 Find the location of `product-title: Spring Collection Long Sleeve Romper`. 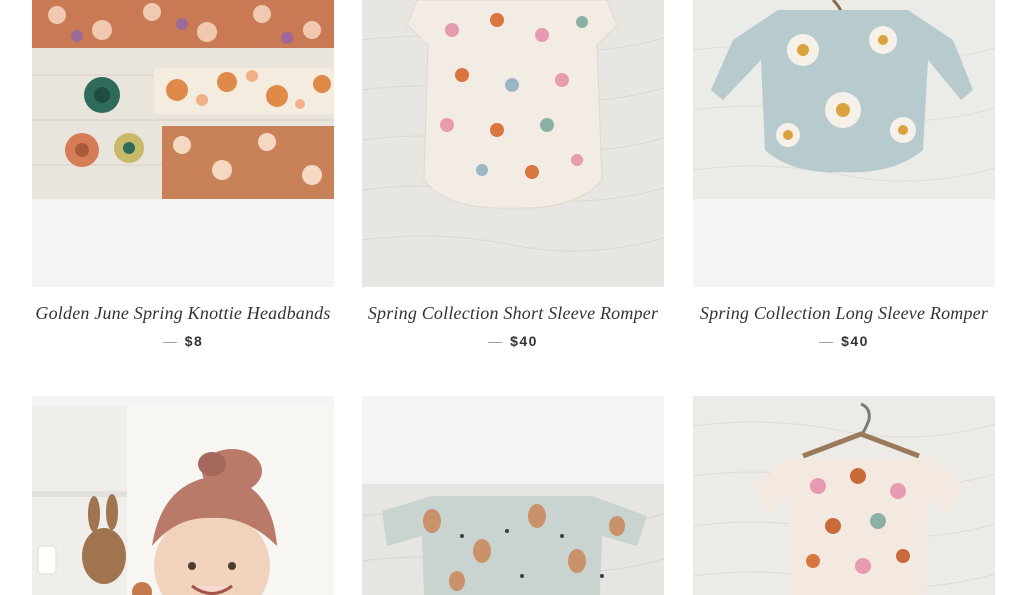

product-title: Spring Collection Long Sleeve Romper is located at coordinates (844, 313).